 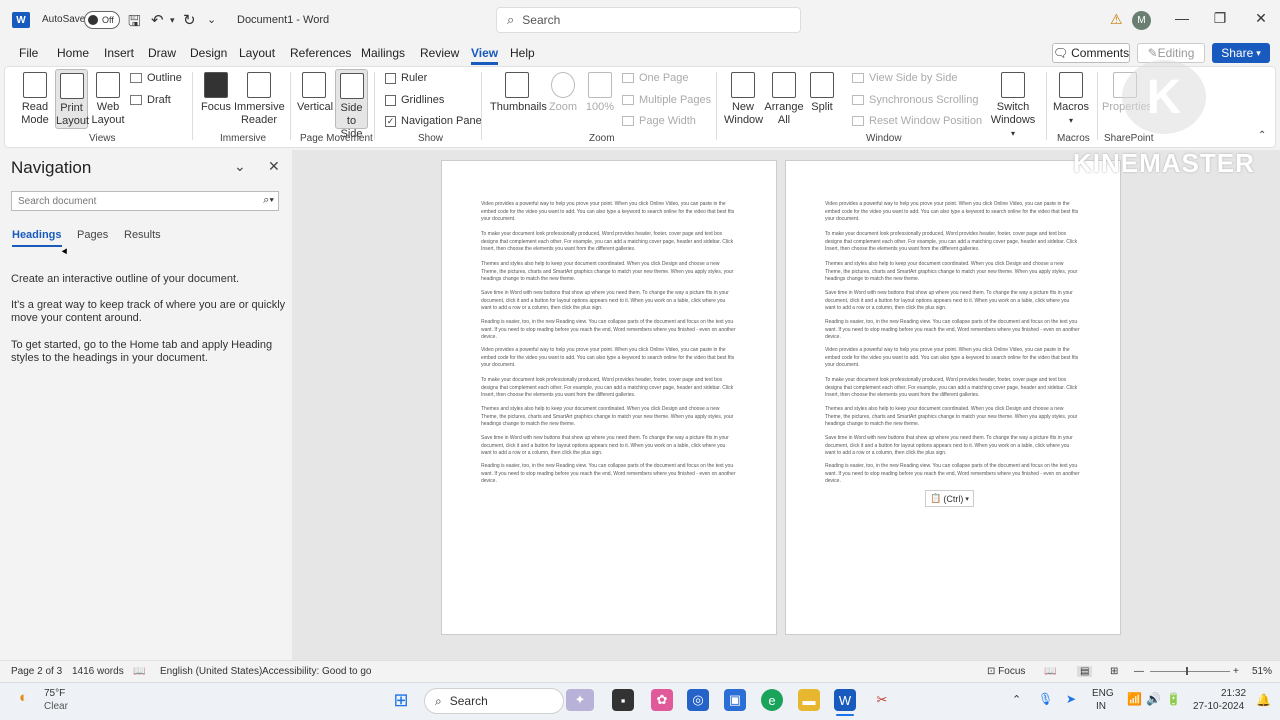 I want to click on language-status: English (United States), so click(x=211, y=671).